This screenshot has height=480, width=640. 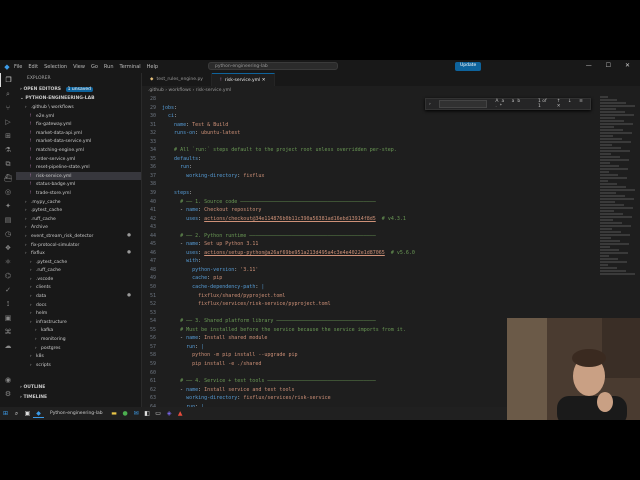 I want to click on tree-item-label: scripts, so click(x=43, y=365).